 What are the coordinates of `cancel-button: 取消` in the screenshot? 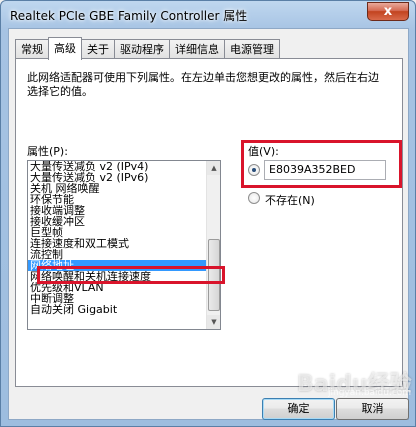 It's located at (372, 409).